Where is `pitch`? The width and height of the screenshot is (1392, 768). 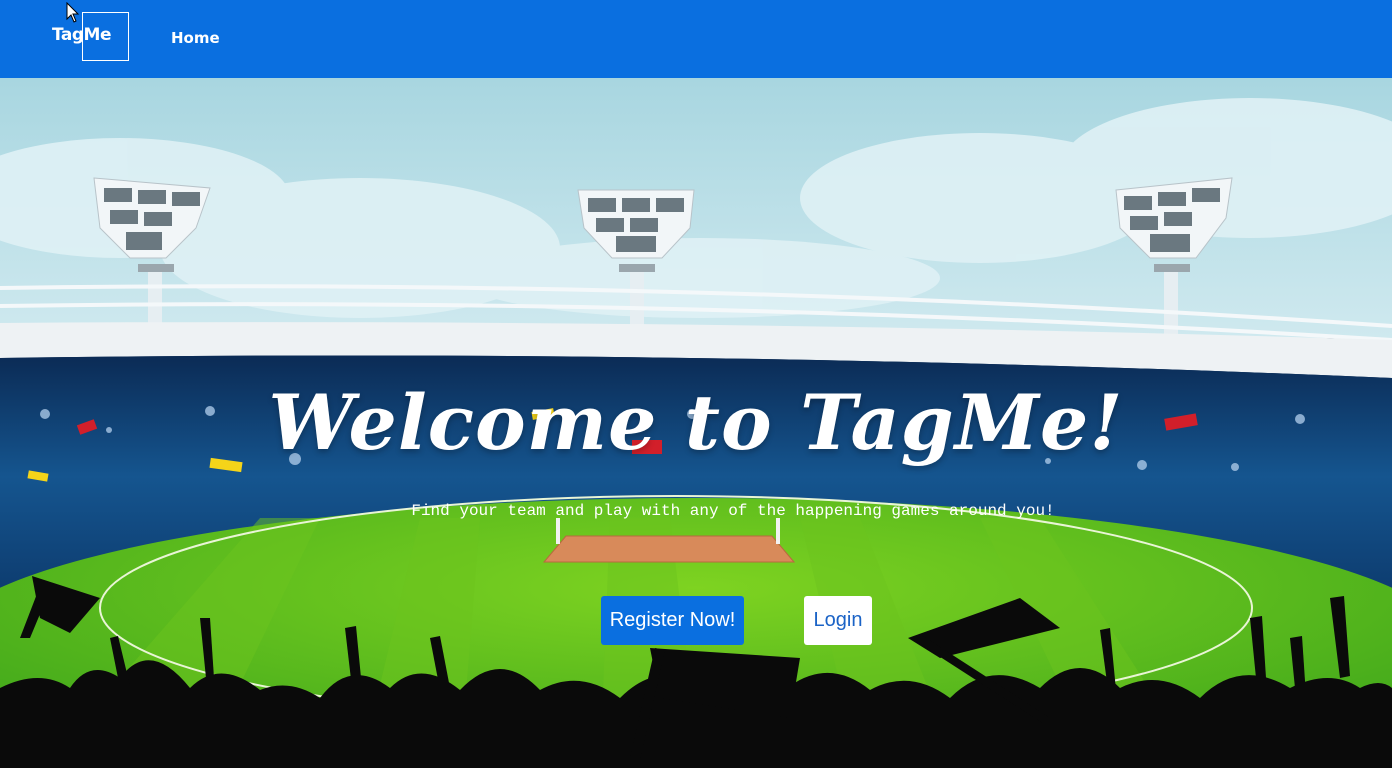
pitch is located at coordinates (669, 549).